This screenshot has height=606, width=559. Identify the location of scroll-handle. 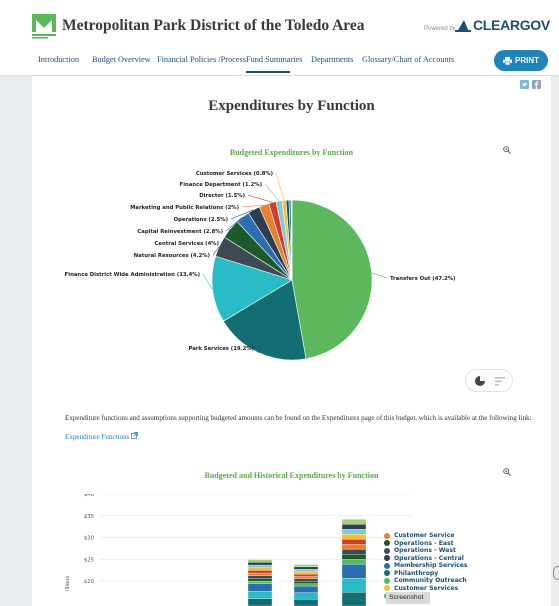
(556, 573).